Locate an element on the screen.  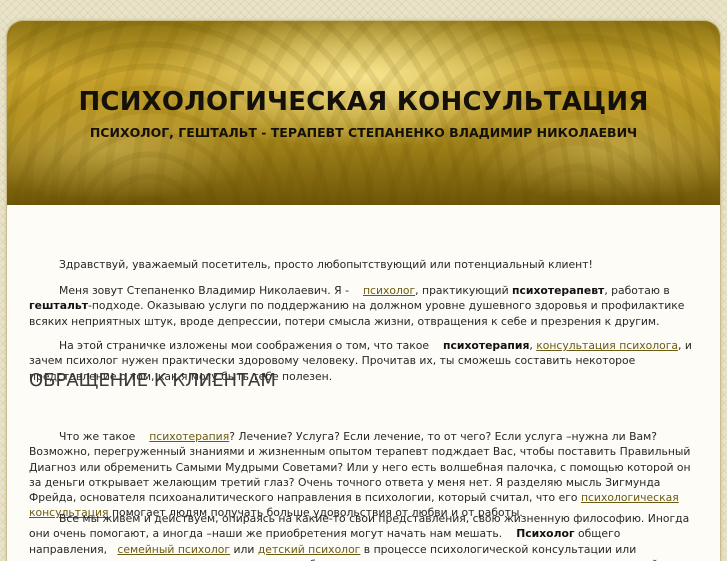
page-title: ПСИХОЛОГИЧЕСКАЯ КОНСУЛЬТАЦИЯ is located at coordinates (363, 102).